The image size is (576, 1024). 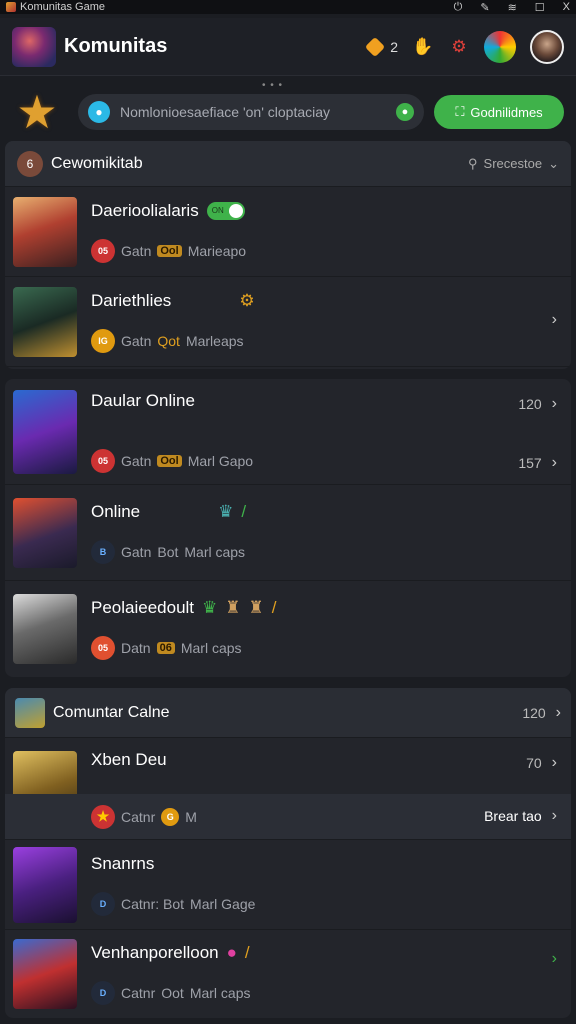 What do you see at coordinates (553, 163) in the screenshot?
I see `chevron-down-icon: ⌄` at bounding box center [553, 163].